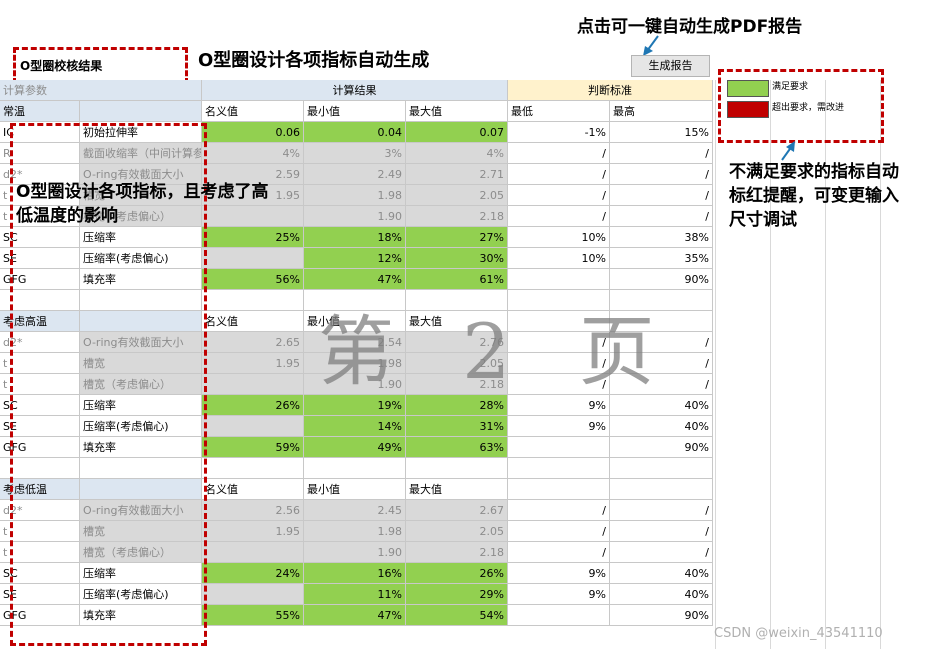  What do you see at coordinates (661, 132) in the screenshot?
I see `criteria-high: 15%` at bounding box center [661, 132].